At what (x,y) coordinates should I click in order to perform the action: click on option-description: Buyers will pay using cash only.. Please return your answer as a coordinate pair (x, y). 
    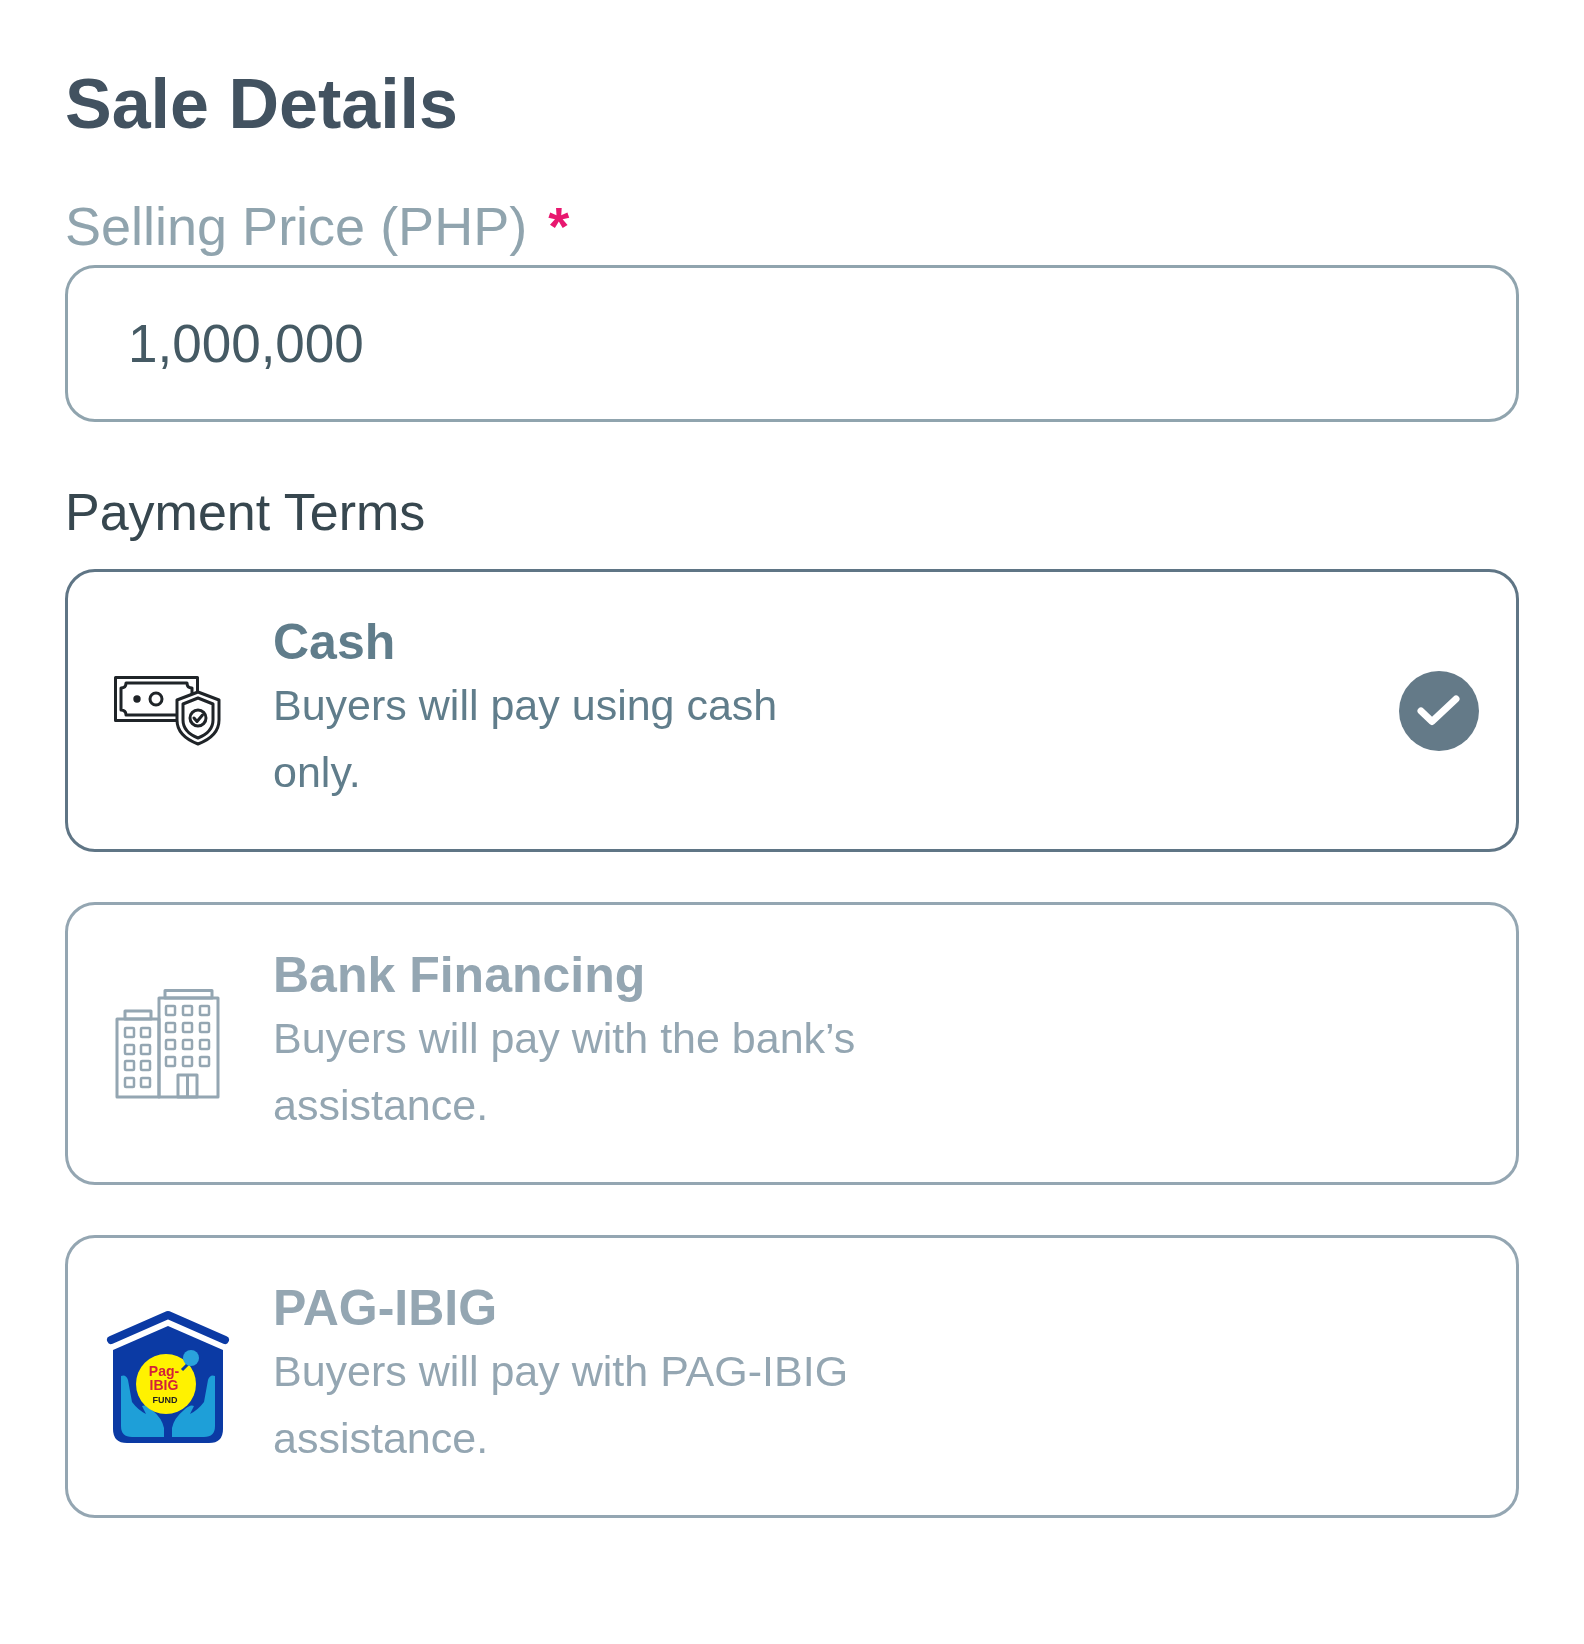
    Looking at the image, I should click on (526, 739).